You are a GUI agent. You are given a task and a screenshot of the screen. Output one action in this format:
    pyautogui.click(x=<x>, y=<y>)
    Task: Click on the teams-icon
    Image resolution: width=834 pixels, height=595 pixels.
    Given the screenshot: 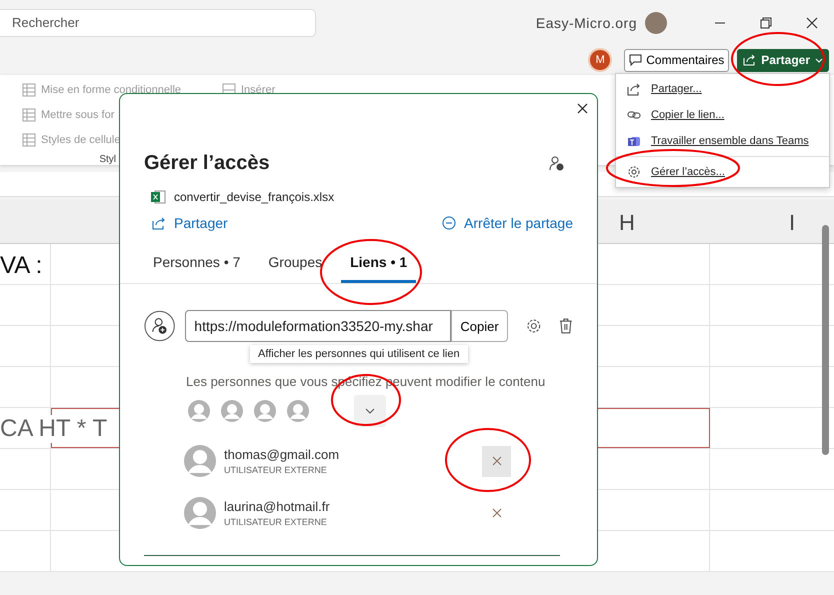 What is the action you would take?
    pyautogui.click(x=634, y=141)
    